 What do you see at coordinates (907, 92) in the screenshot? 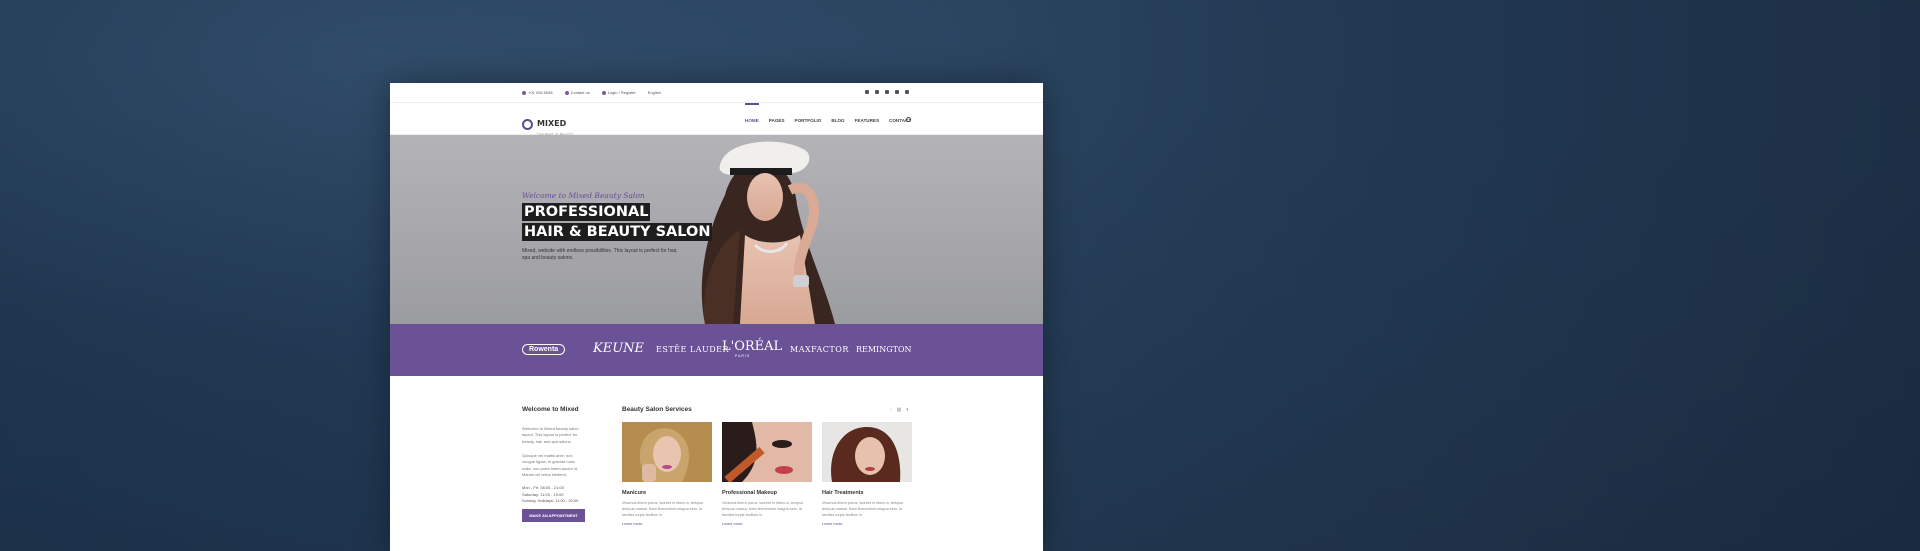
I see `skype-icon` at bounding box center [907, 92].